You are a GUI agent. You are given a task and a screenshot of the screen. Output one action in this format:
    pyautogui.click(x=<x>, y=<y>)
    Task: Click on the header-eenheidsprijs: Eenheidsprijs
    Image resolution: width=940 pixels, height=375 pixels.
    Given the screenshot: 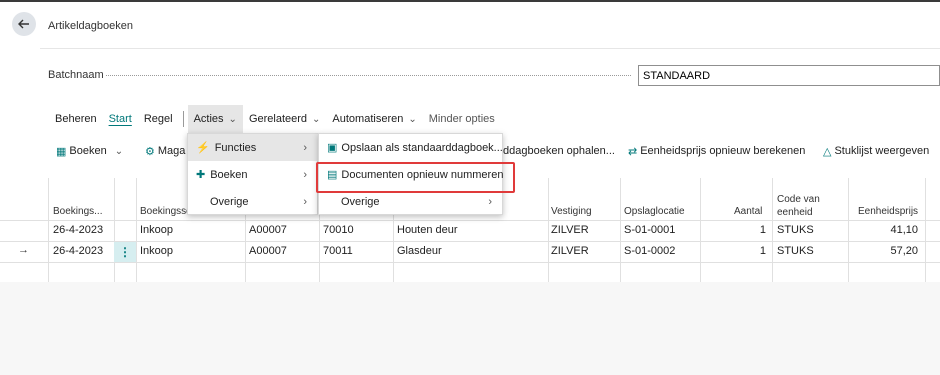 What is the action you would take?
    pyautogui.click(x=888, y=211)
    